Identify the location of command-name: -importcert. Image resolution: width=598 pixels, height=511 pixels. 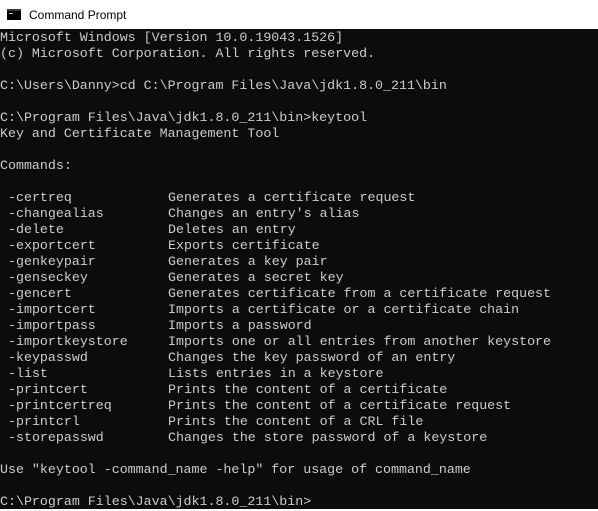
(52, 309).